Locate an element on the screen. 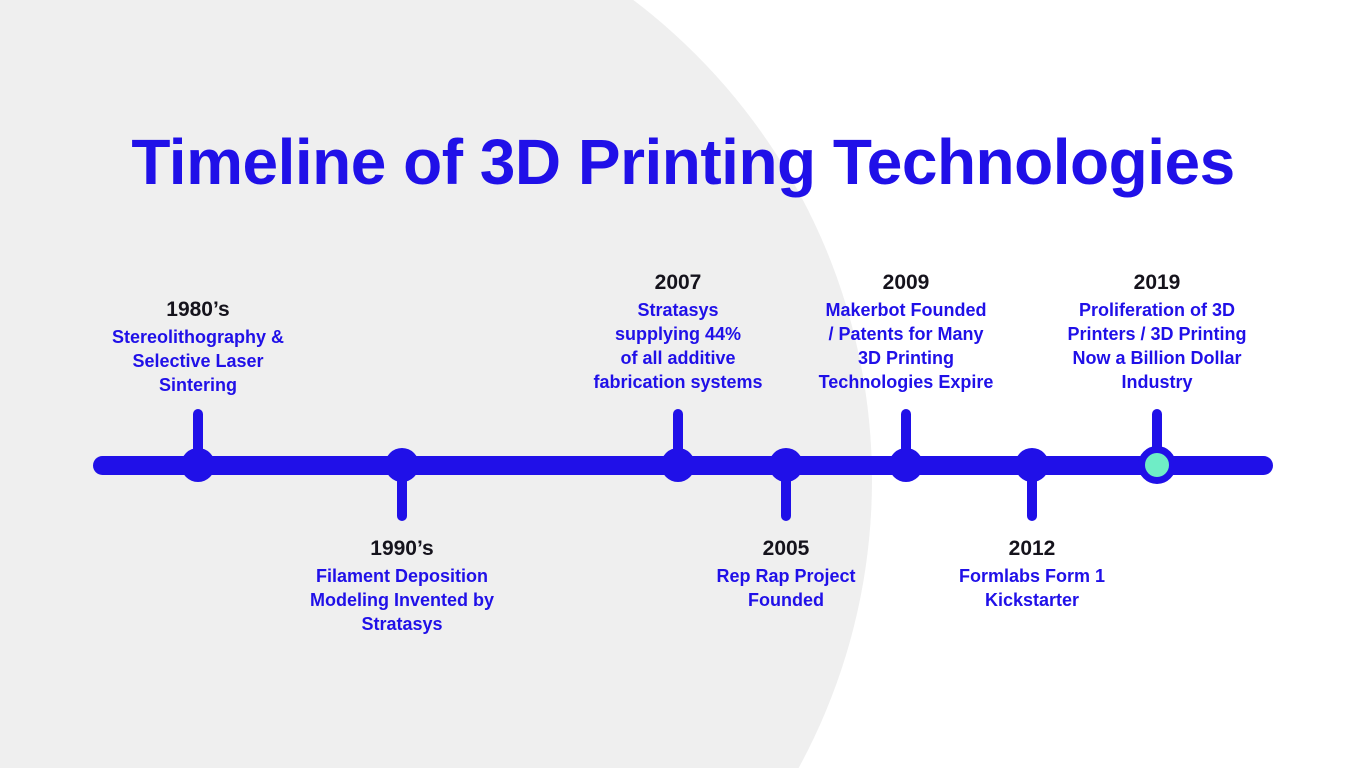  event-description-line: Proliferation of 3D is located at coordinates (1156, 310).